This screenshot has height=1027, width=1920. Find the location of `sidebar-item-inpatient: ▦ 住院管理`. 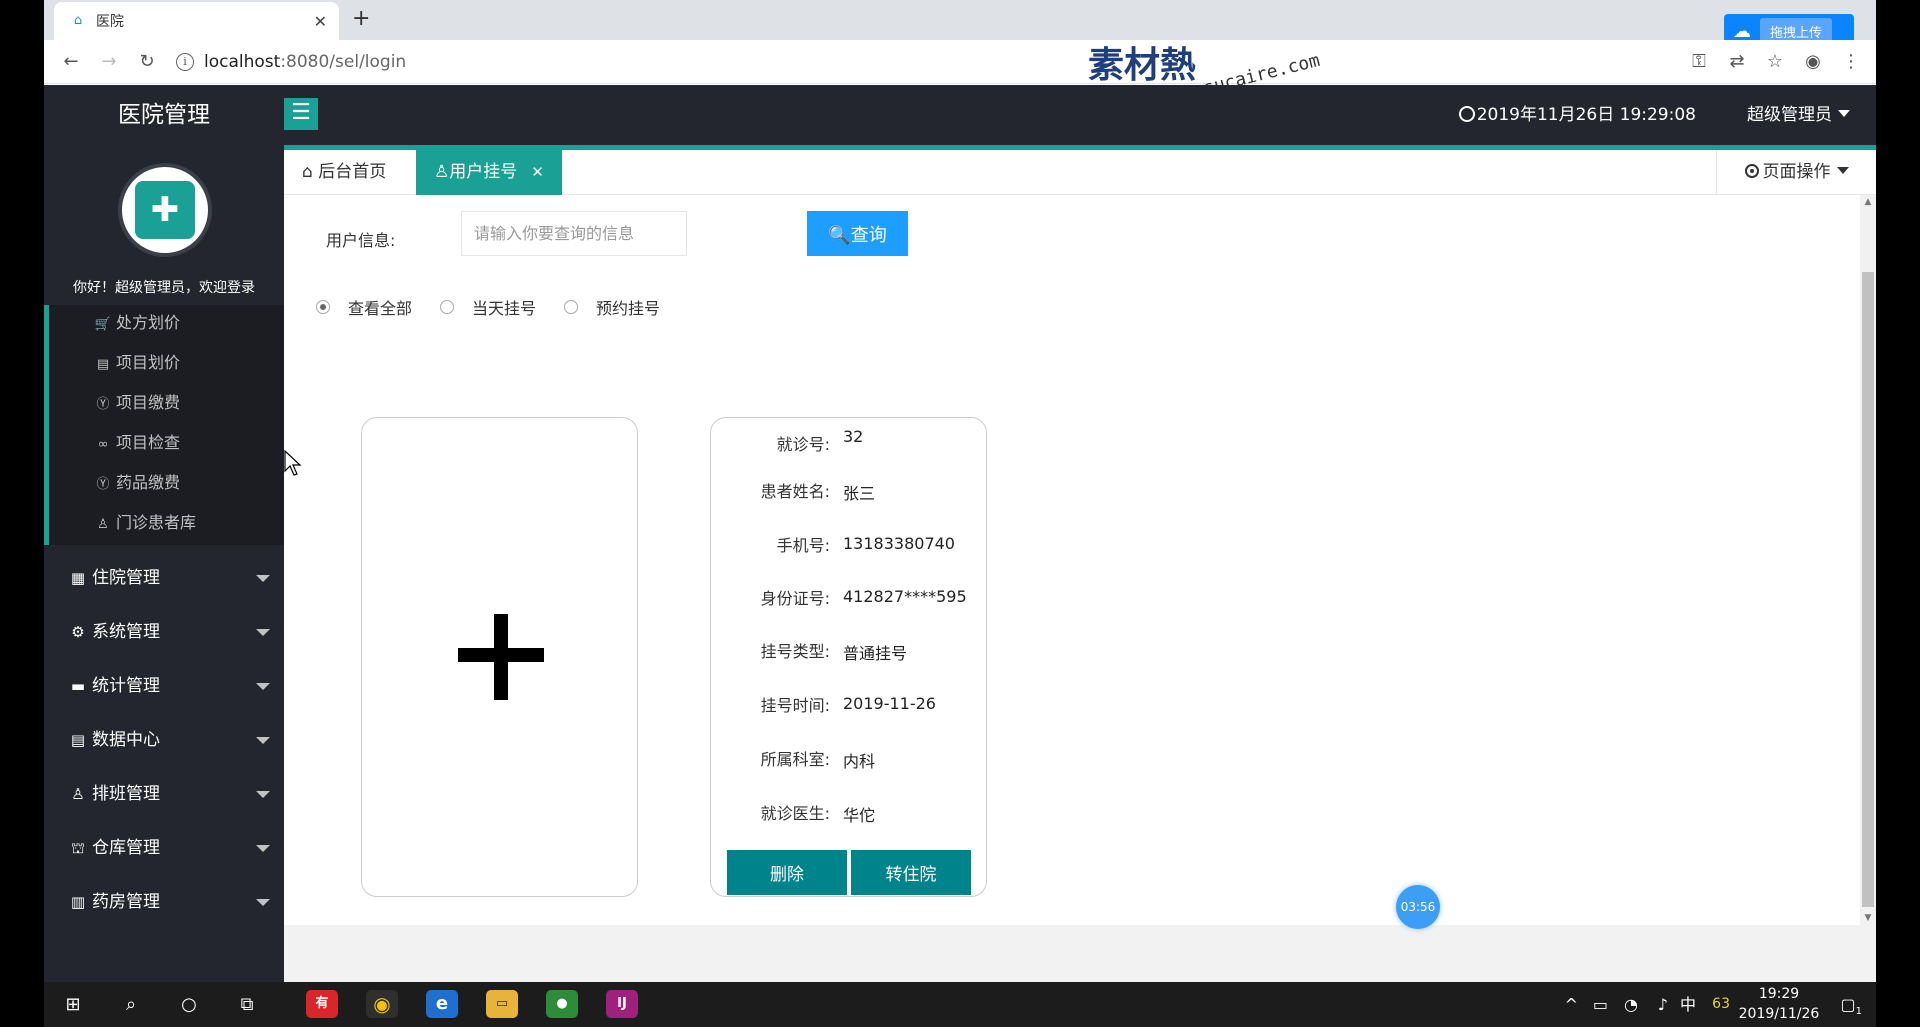

sidebar-item-inpatient: ▦ 住院管理 is located at coordinates (164, 578).